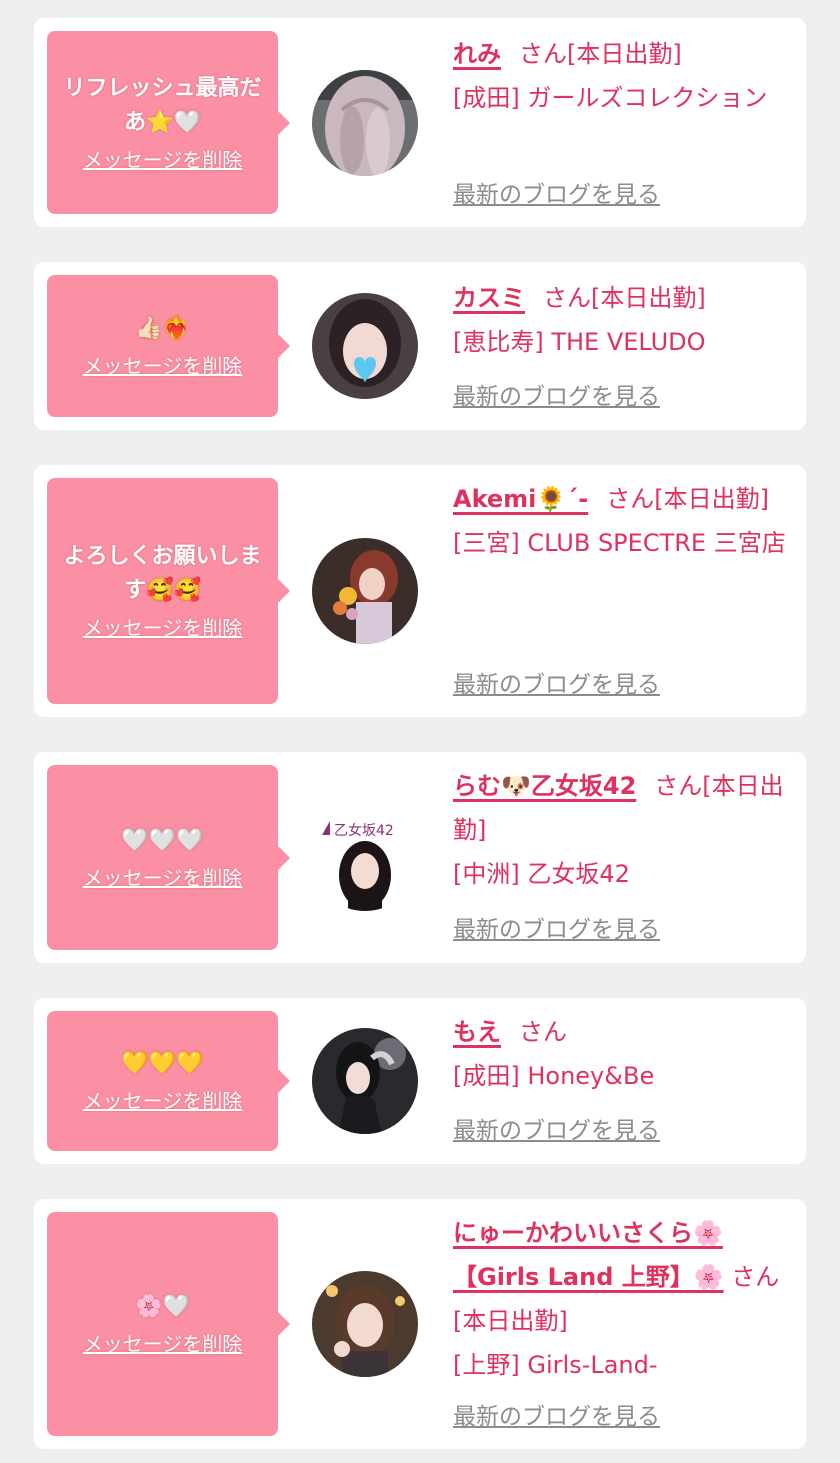  I want to click on cast-name-line: にゅーかわいいさくら🌸【Girls Land 上野】🌸 さん [本日出勤], so click(623, 1277).